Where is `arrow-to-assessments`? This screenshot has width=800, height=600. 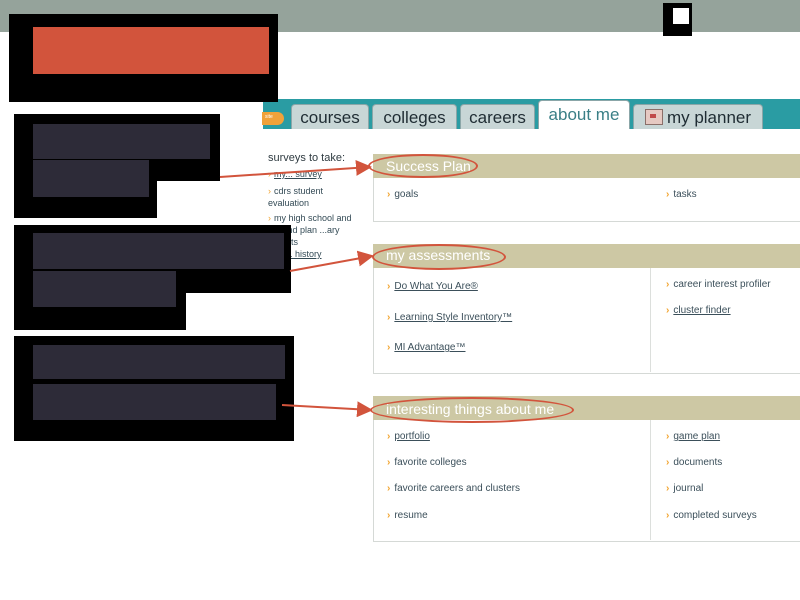 arrow-to-assessments is located at coordinates (331, 261).